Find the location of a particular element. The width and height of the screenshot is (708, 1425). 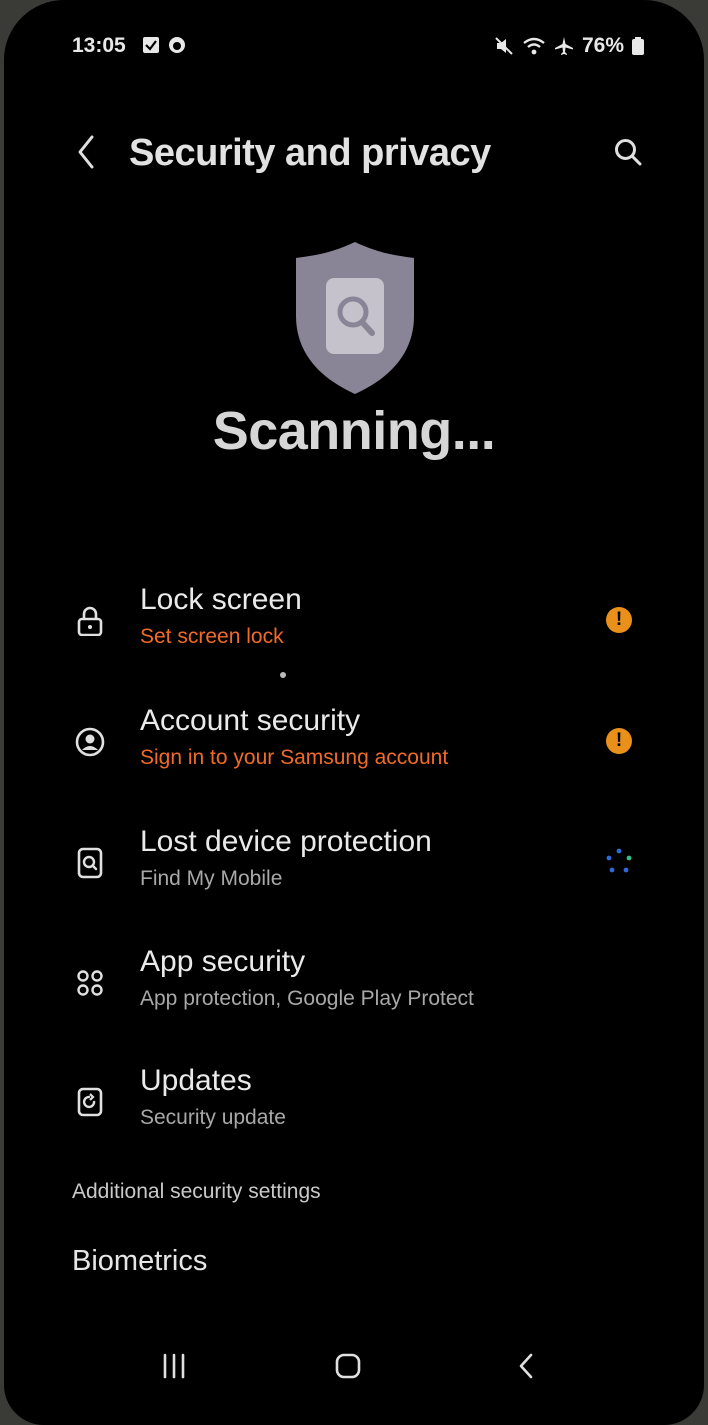

update-icon is located at coordinates (90, 1102).